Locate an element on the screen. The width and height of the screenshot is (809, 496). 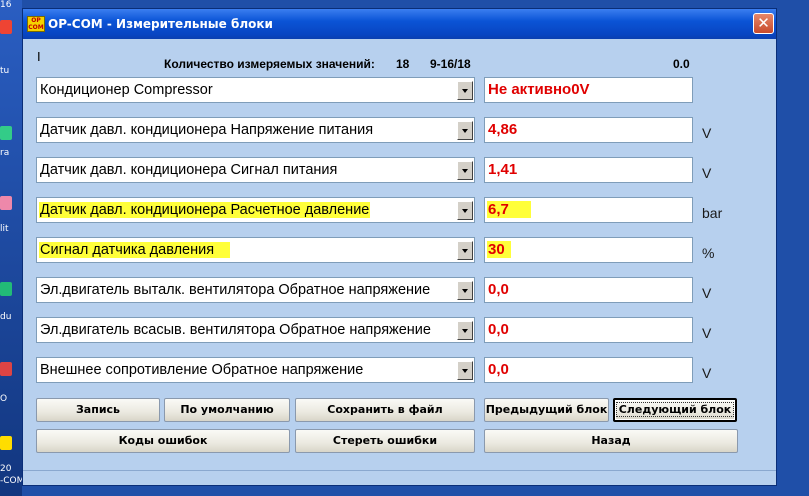
value-field: 1,41 is located at coordinates (588, 170).